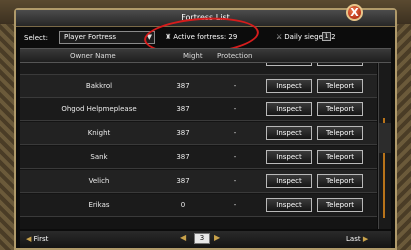 The image size is (411, 250). What do you see at coordinates (93, 56) in the screenshot?
I see `owner-name-header: Owner Name` at bounding box center [93, 56].